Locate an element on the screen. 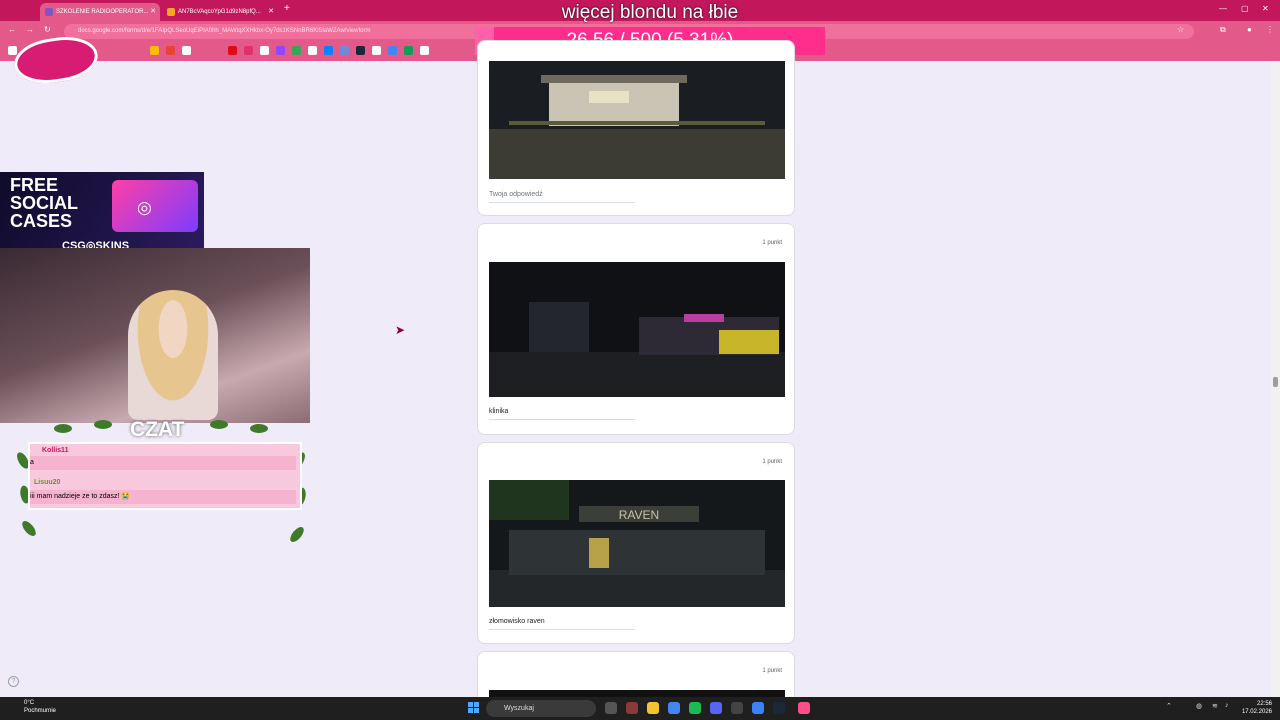 Image resolution: width=1280 pixels, height=720 pixels. raven-sign-text: RAVEN is located at coordinates (639, 515).